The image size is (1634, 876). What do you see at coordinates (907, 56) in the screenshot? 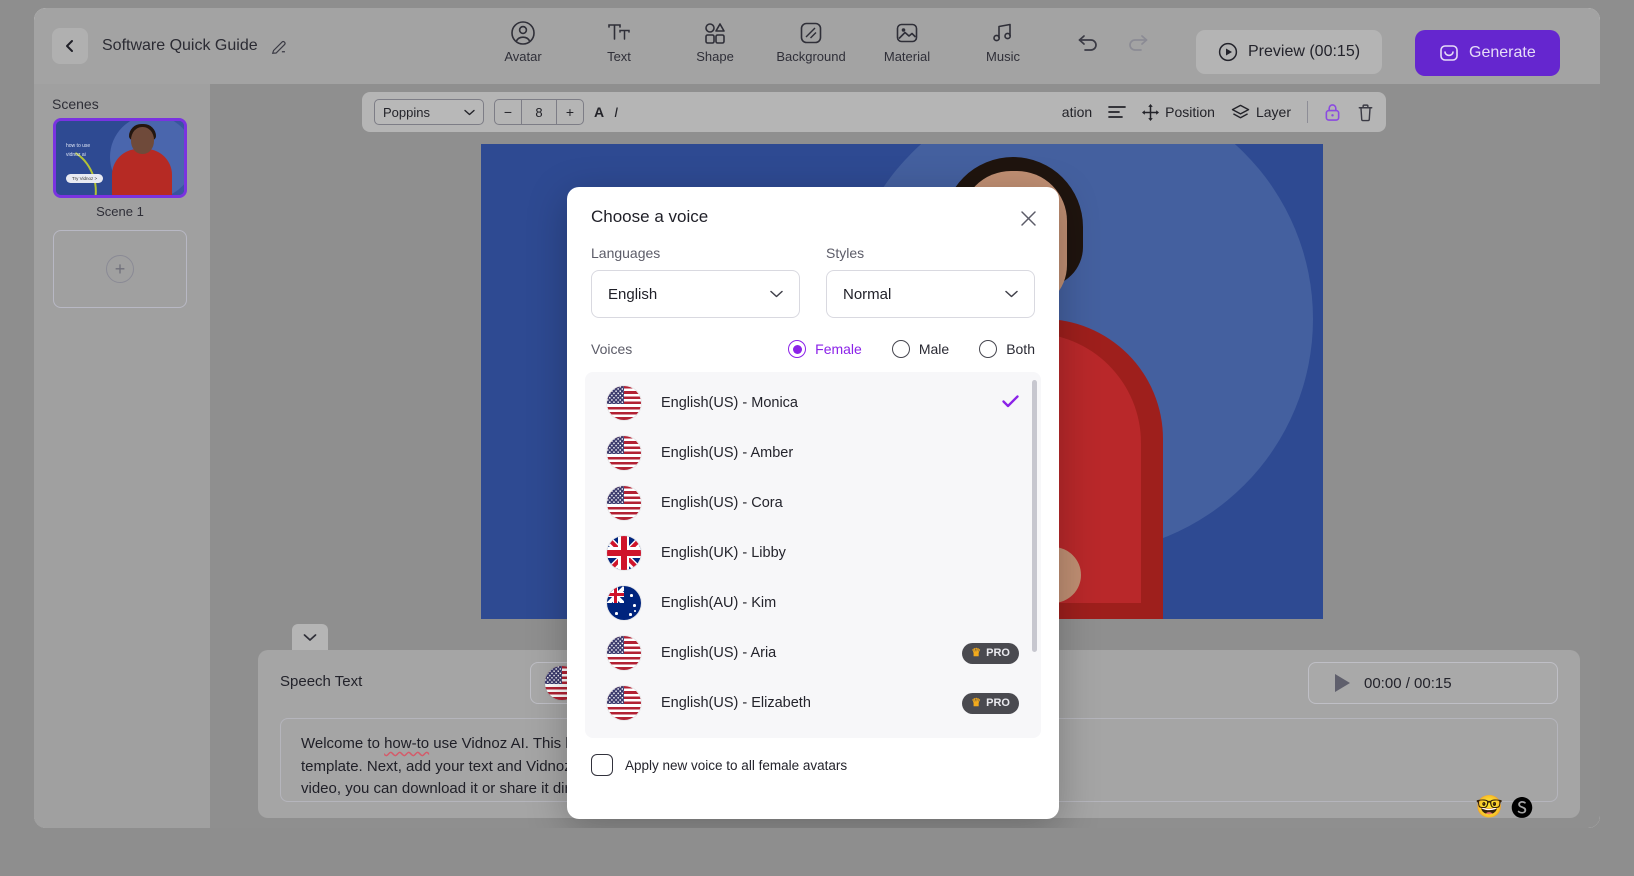
I see `tool-material-label: Material` at bounding box center [907, 56].